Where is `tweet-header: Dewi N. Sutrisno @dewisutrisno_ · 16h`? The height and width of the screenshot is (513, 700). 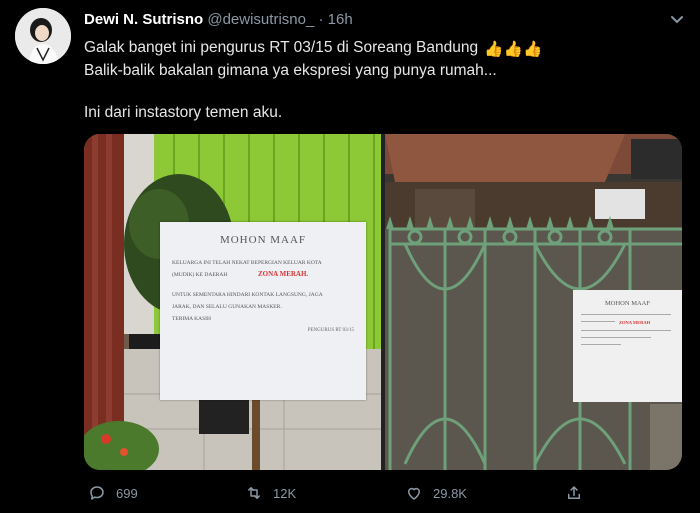
tweet-header: Dewi N. Sutrisno @dewisutrisno_ · 16h is located at coordinates (218, 19).